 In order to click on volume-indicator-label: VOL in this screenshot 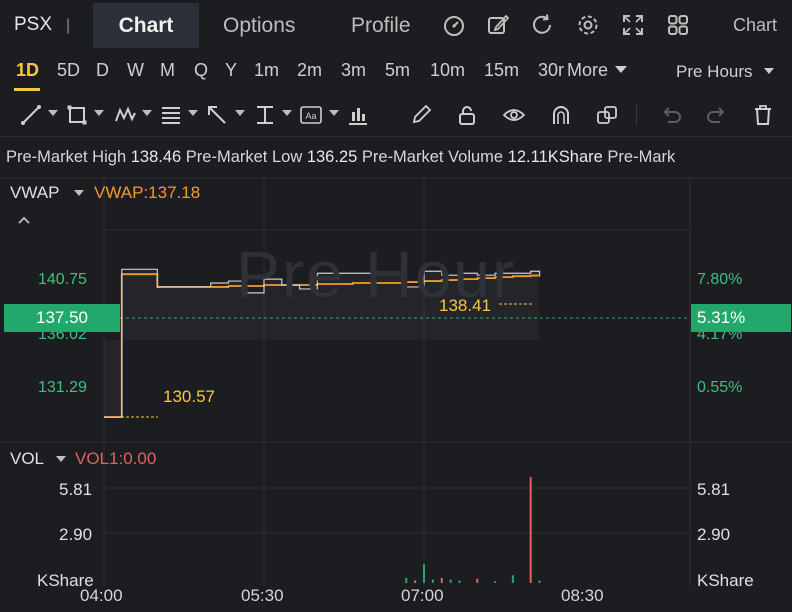, I will do `click(27, 459)`.